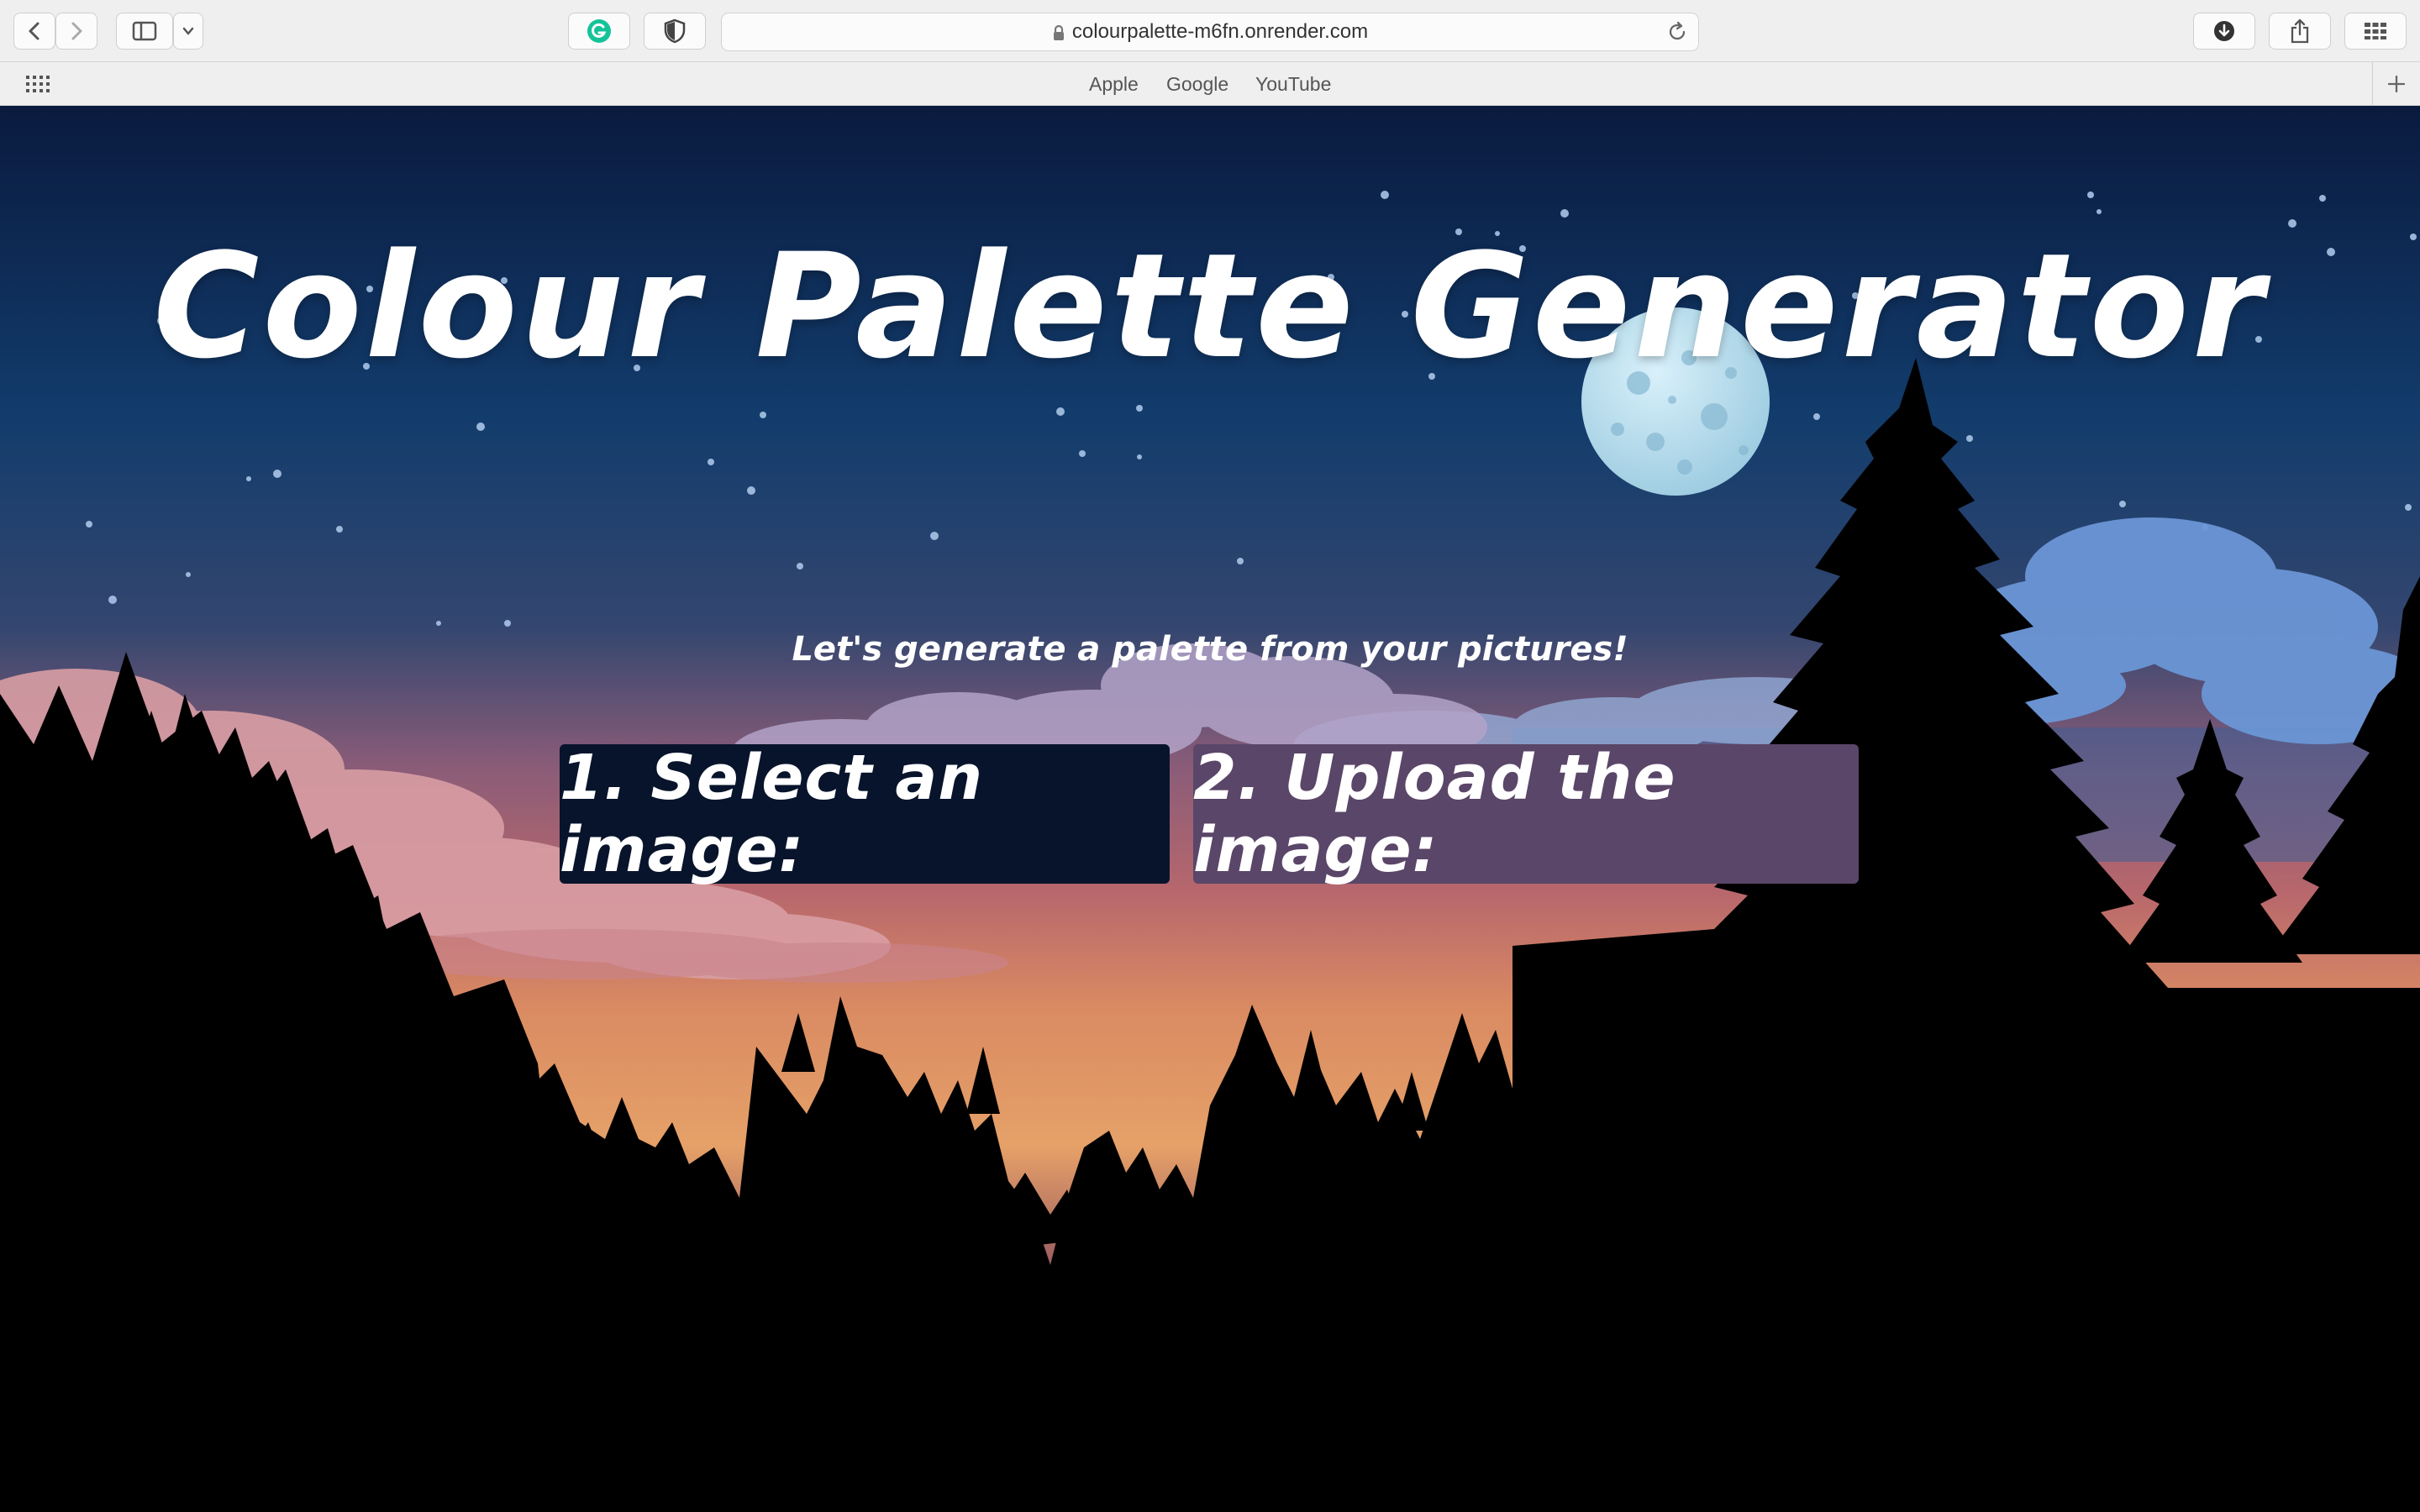 The image size is (2420, 1512). I want to click on shield-icon, so click(675, 31).